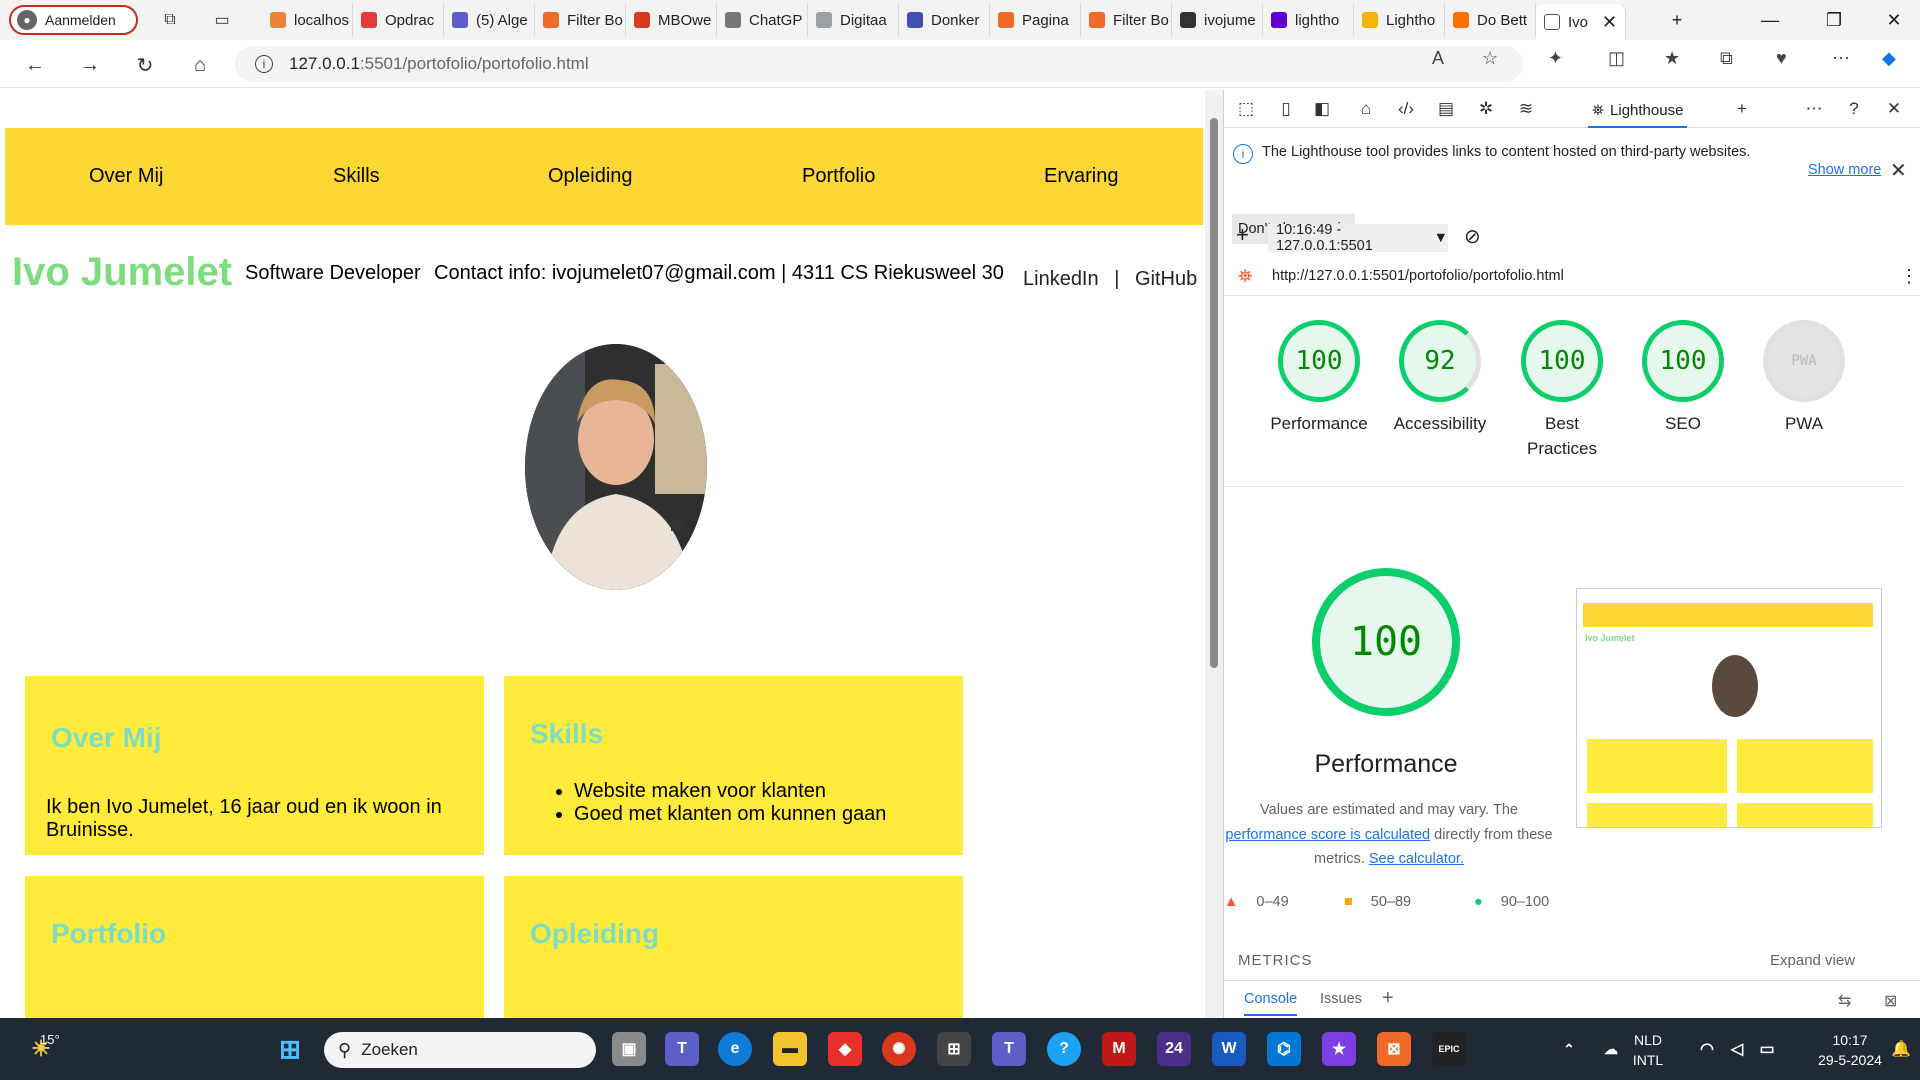 This screenshot has height=1080, width=1920. What do you see at coordinates (853, 20) in the screenshot?
I see `browser-tab: Digitaa` at bounding box center [853, 20].